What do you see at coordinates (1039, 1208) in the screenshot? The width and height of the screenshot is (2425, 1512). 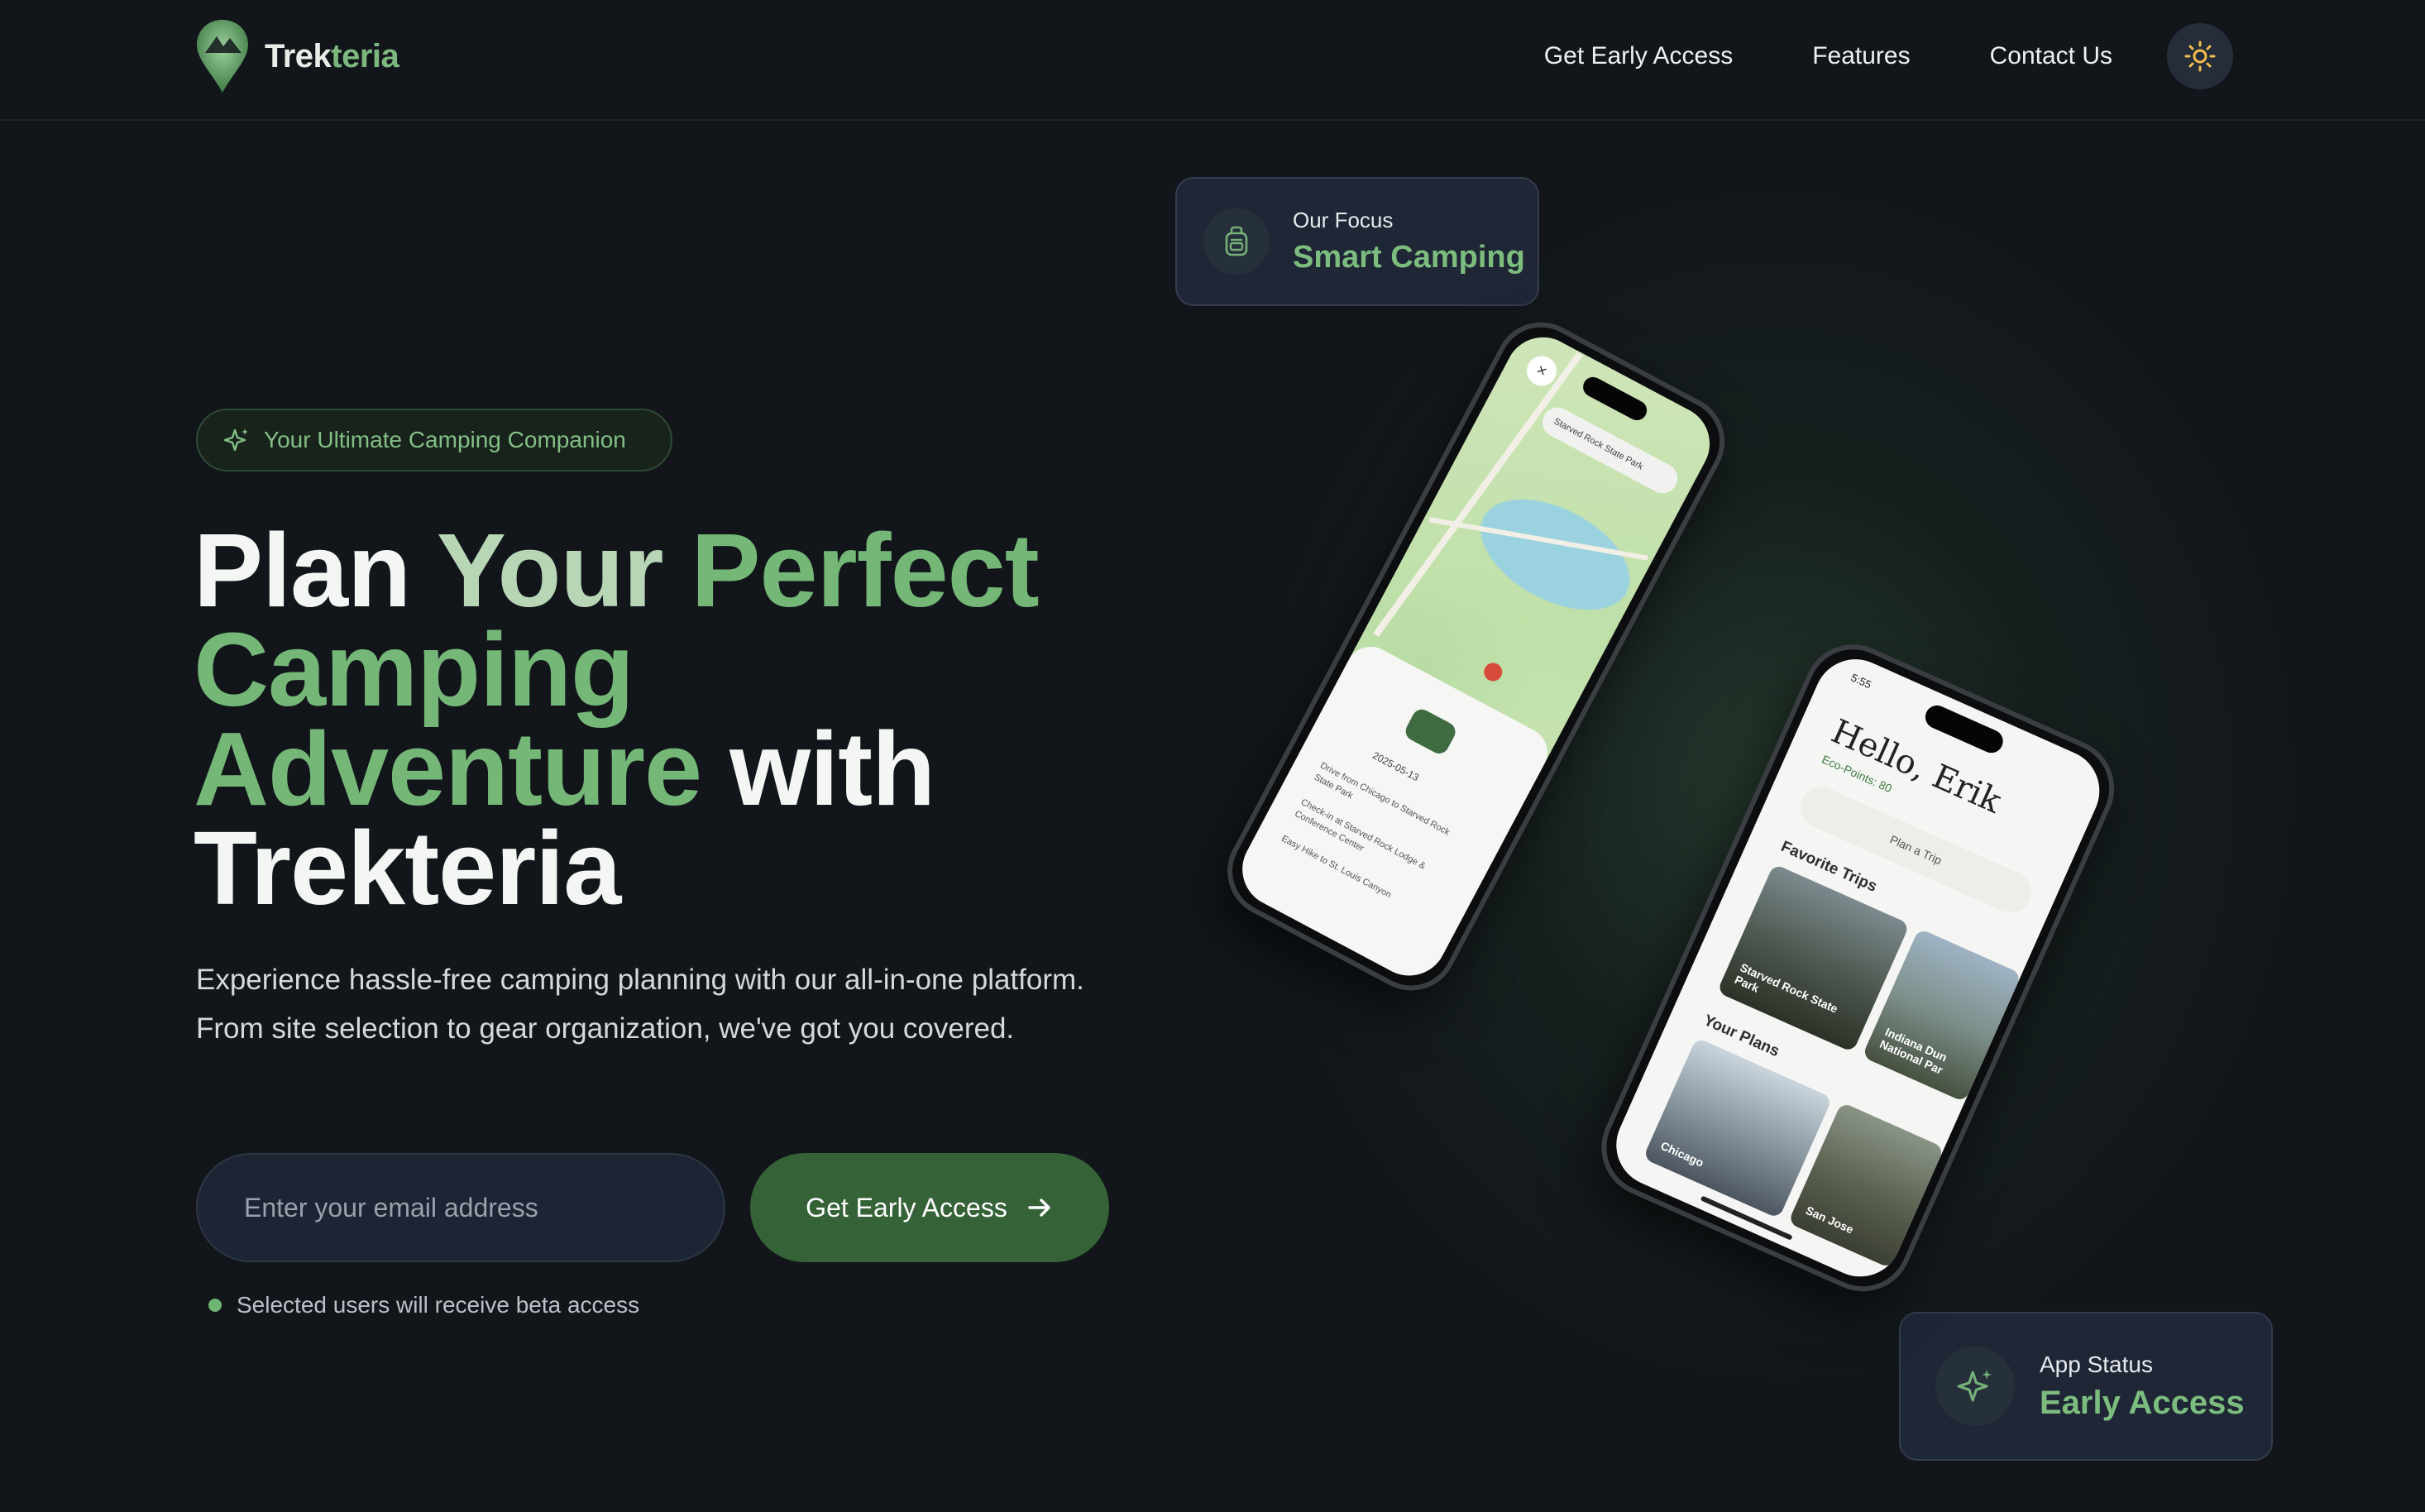 I see `arrow-right-icon` at bounding box center [1039, 1208].